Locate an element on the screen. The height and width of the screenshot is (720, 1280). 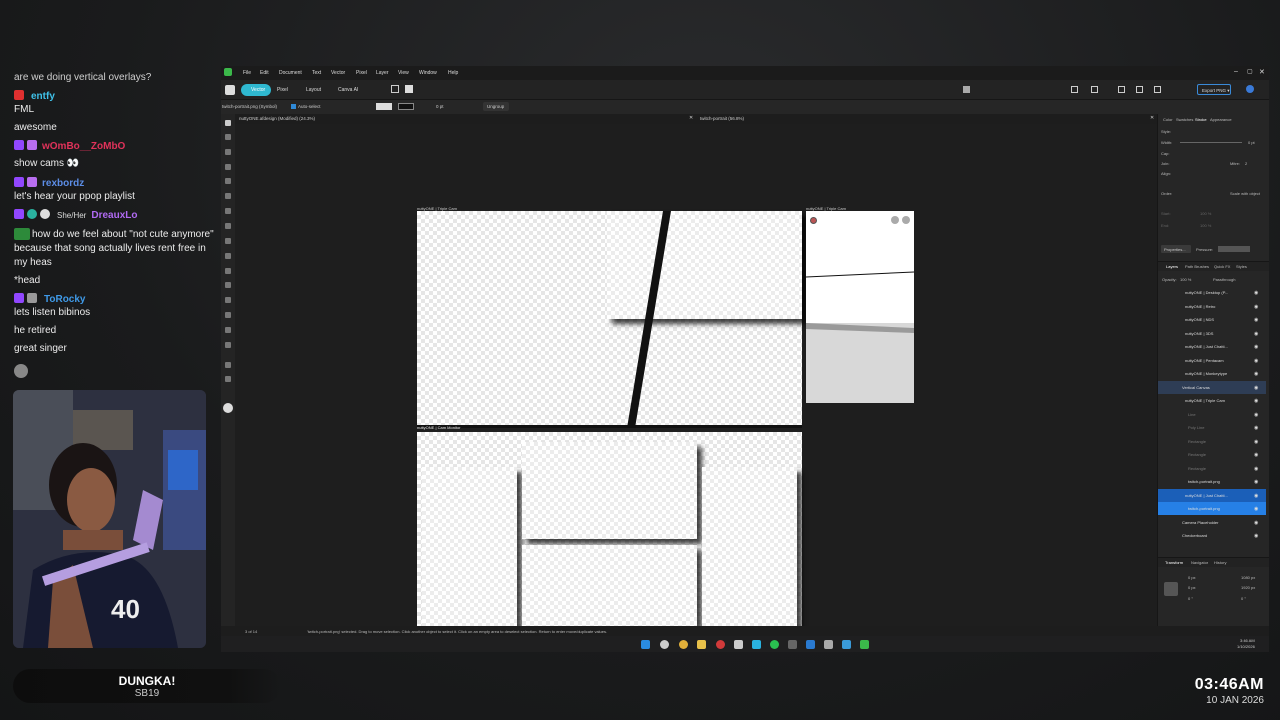
layer-row: nuttyONE | Monkeytype ◉ is located at coordinates (1212, 373).